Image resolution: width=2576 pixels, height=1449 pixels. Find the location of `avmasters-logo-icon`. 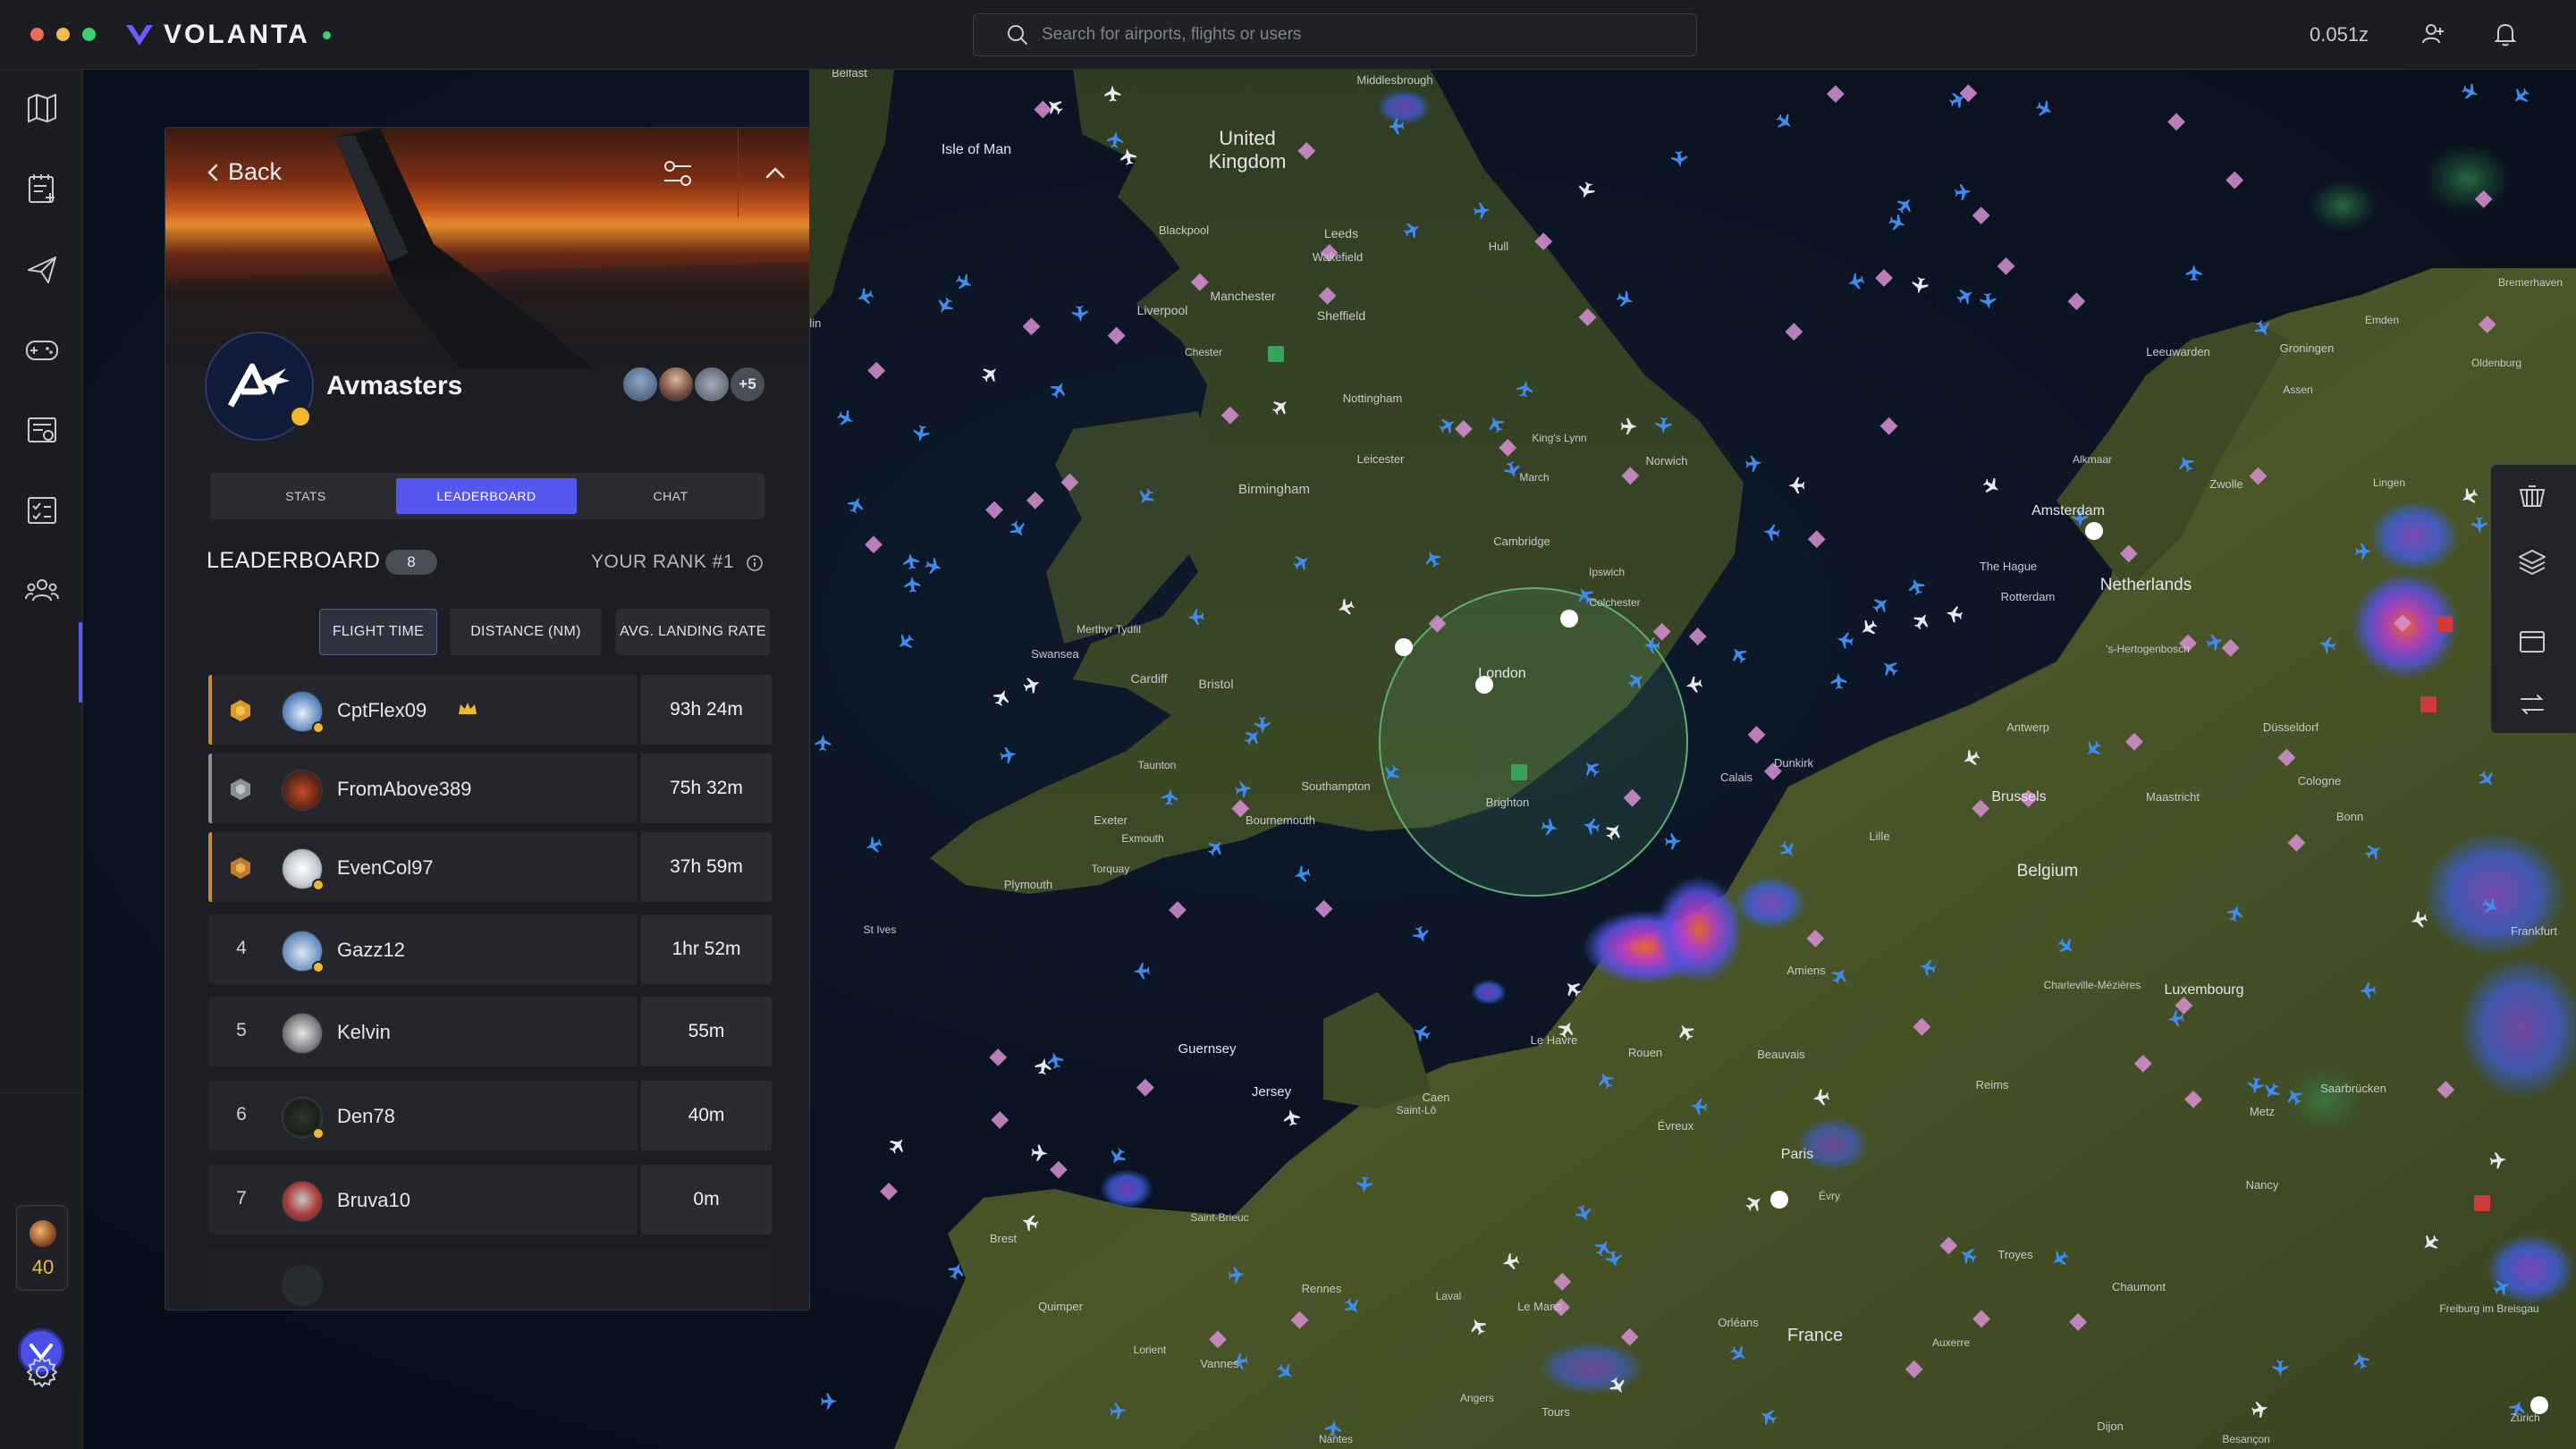

avmasters-logo-icon is located at coordinates (258, 386).